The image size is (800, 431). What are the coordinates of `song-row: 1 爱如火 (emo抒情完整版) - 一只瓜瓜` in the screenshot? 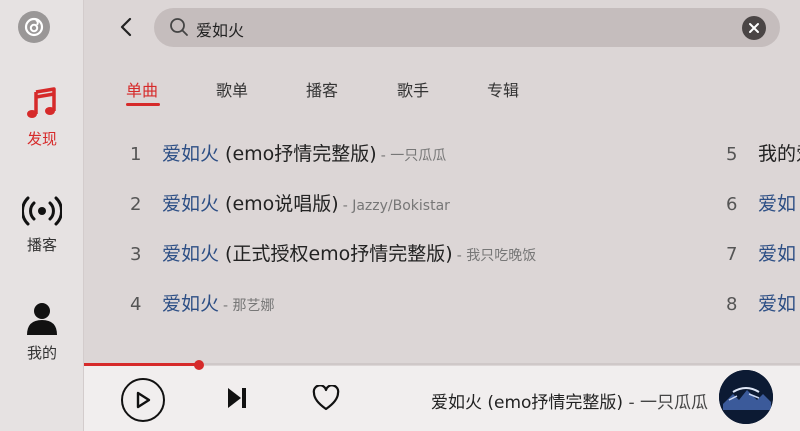 It's located at (288, 154).